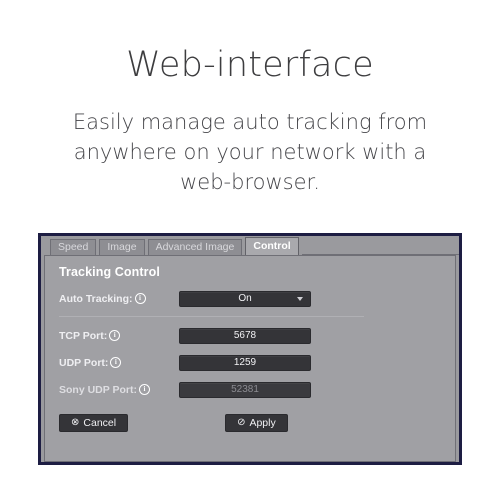 The width and height of the screenshot is (500, 500). I want to click on udp-port-input: 1259, so click(245, 362).